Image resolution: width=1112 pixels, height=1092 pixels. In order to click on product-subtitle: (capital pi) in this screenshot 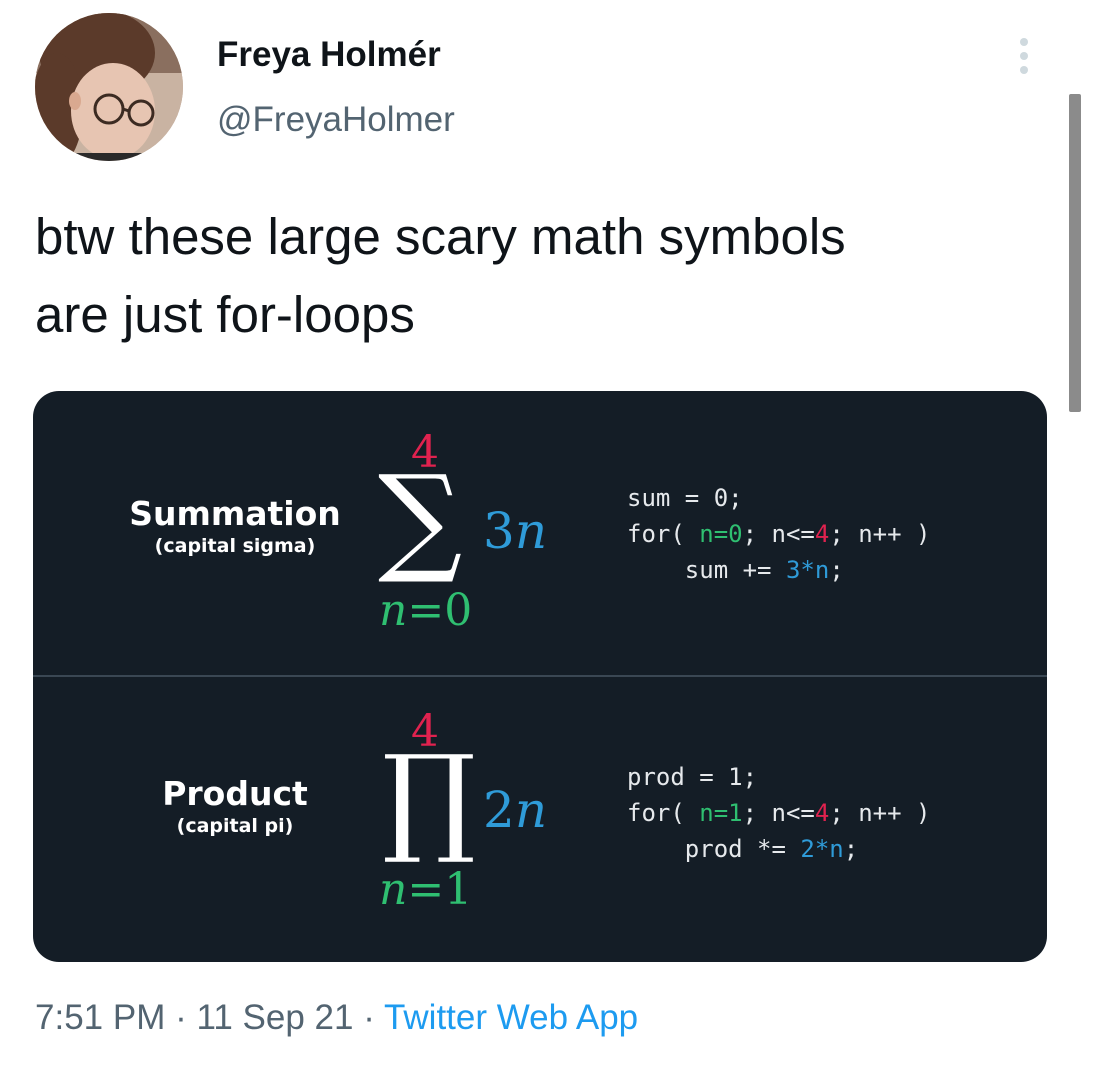, I will do `click(235, 826)`.